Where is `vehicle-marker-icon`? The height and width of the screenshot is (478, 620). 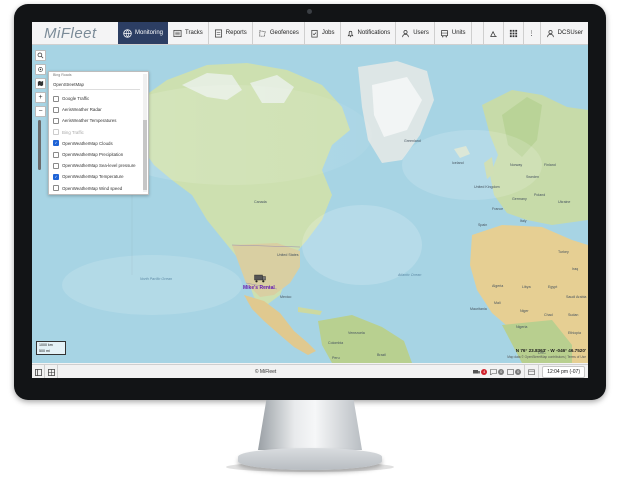 vehicle-marker-icon is located at coordinates (260, 278).